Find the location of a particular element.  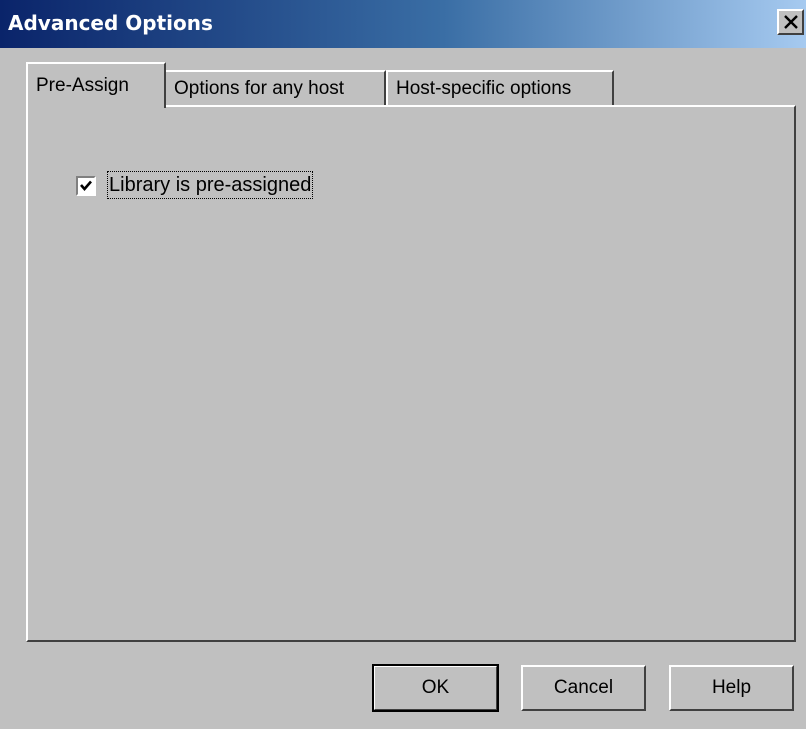

close-icon is located at coordinates (791, 22).